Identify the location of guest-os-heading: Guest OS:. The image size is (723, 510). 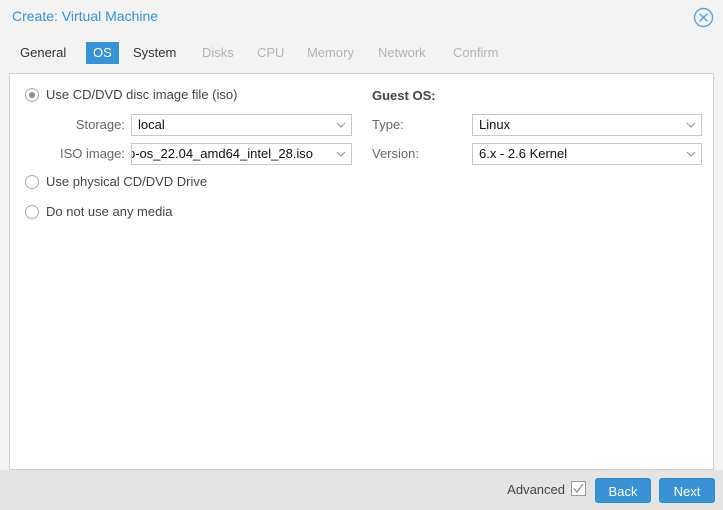
(404, 95).